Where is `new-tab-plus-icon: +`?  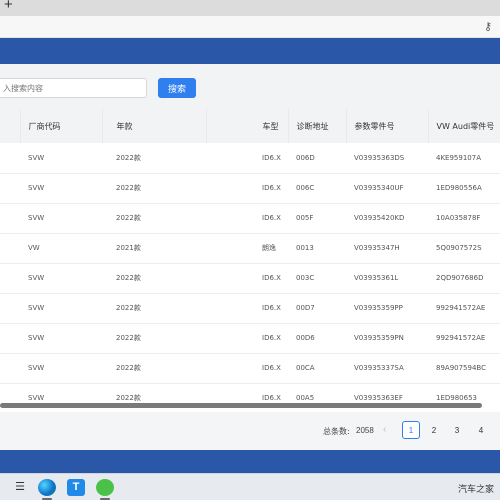
new-tab-plus-icon: + is located at coordinates (8, 6).